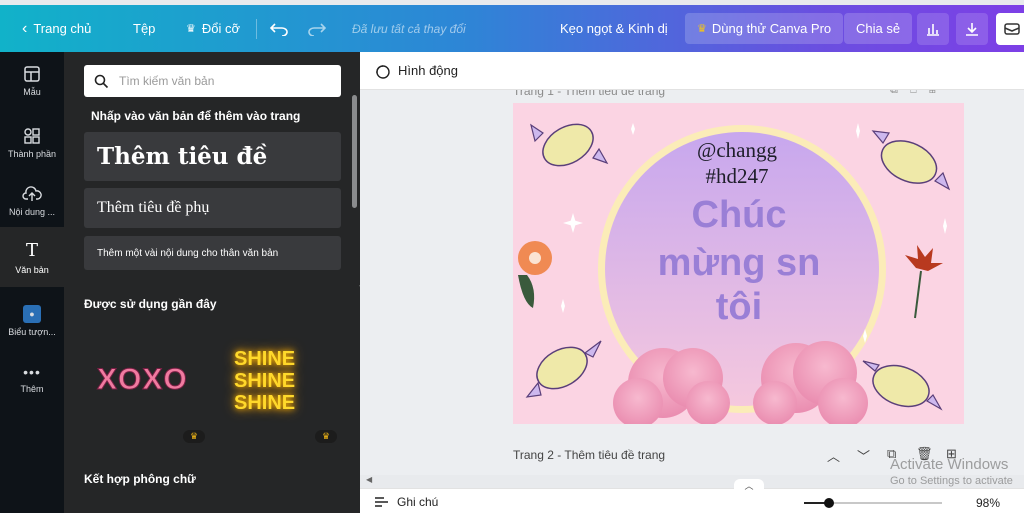  What do you see at coordinates (949, 464) in the screenshot?
I see `watermark-title: Activate Windows` at bounding box center [949, 464].